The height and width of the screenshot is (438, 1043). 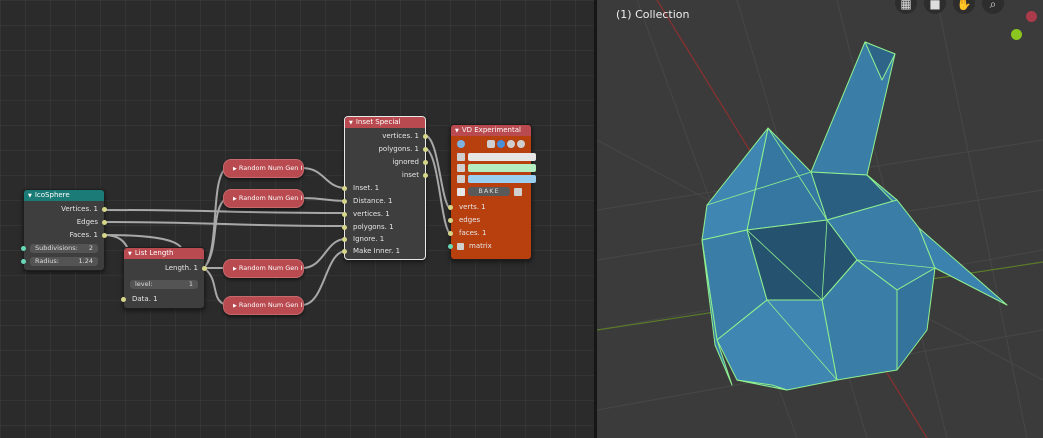 What do you see at coordinates (1016, 34) in the screenshot?
I see `gizmo-y-dot` at bounding box center [1016, 34].